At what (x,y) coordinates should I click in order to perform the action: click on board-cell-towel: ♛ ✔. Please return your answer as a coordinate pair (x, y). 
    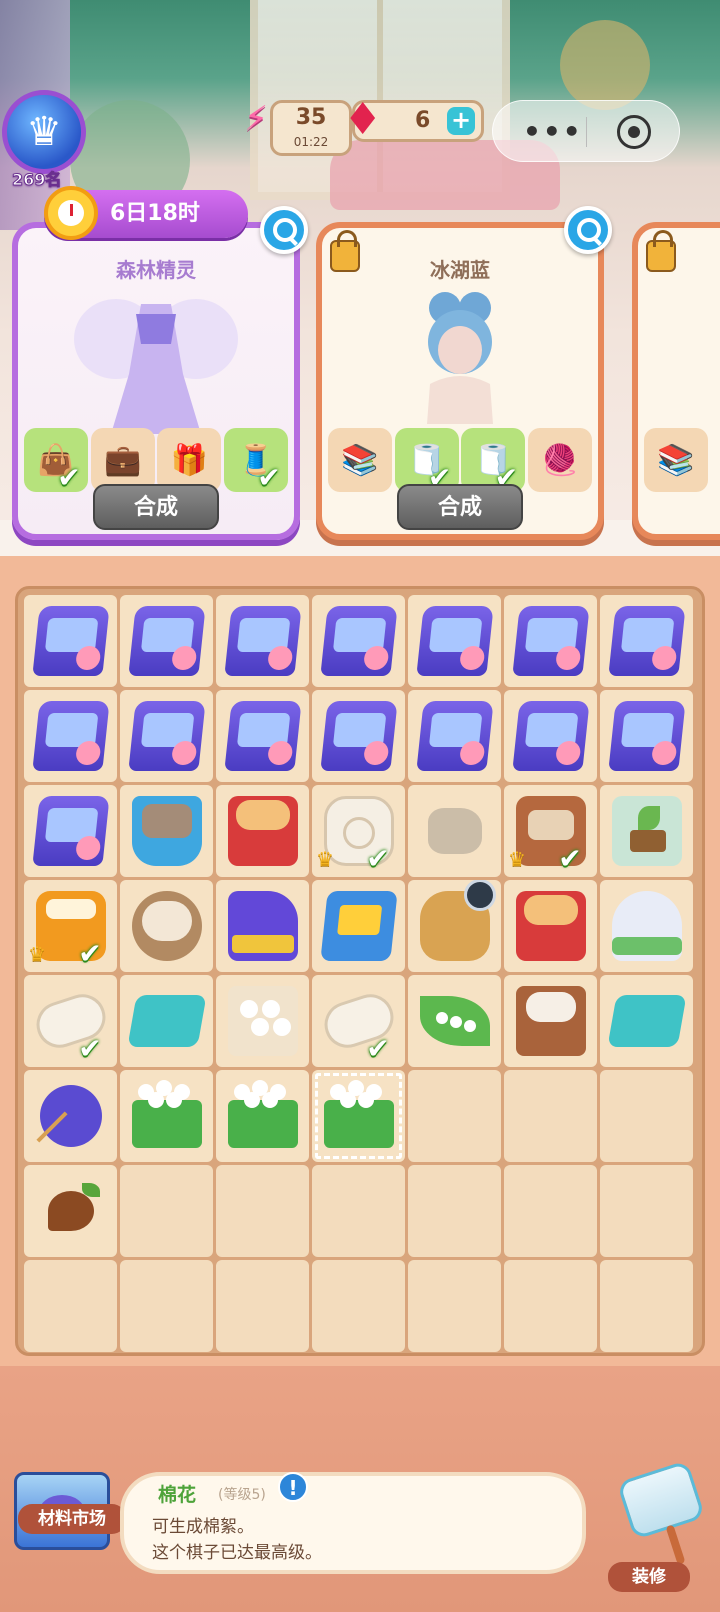
    Looking at the image, I should click on (358, 831).